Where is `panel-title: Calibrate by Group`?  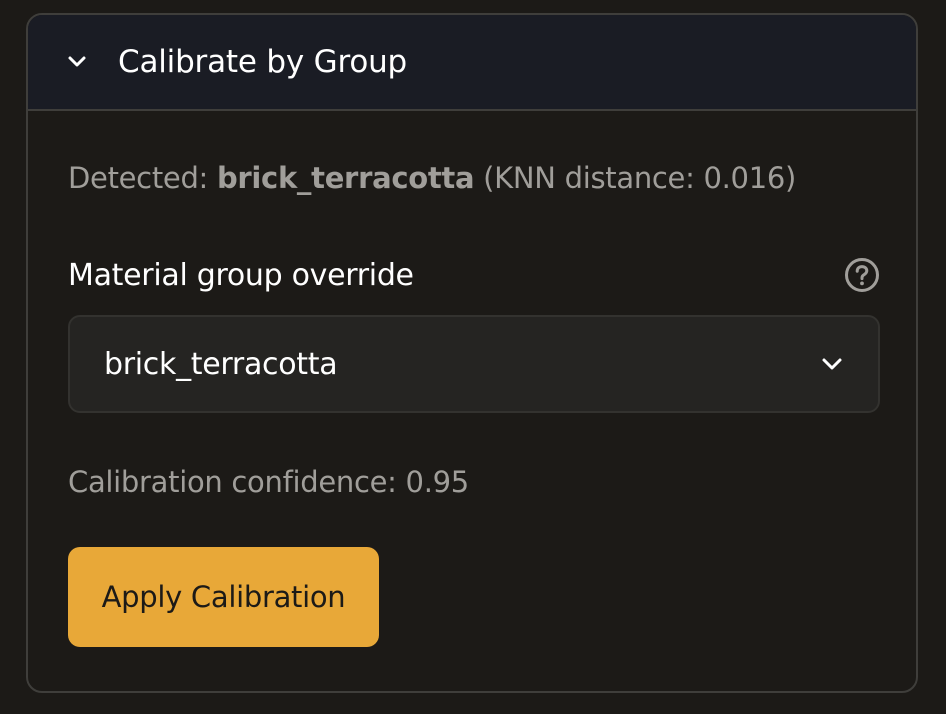 panel-title: Calibrate by Group is located at coordinates (263, 62).